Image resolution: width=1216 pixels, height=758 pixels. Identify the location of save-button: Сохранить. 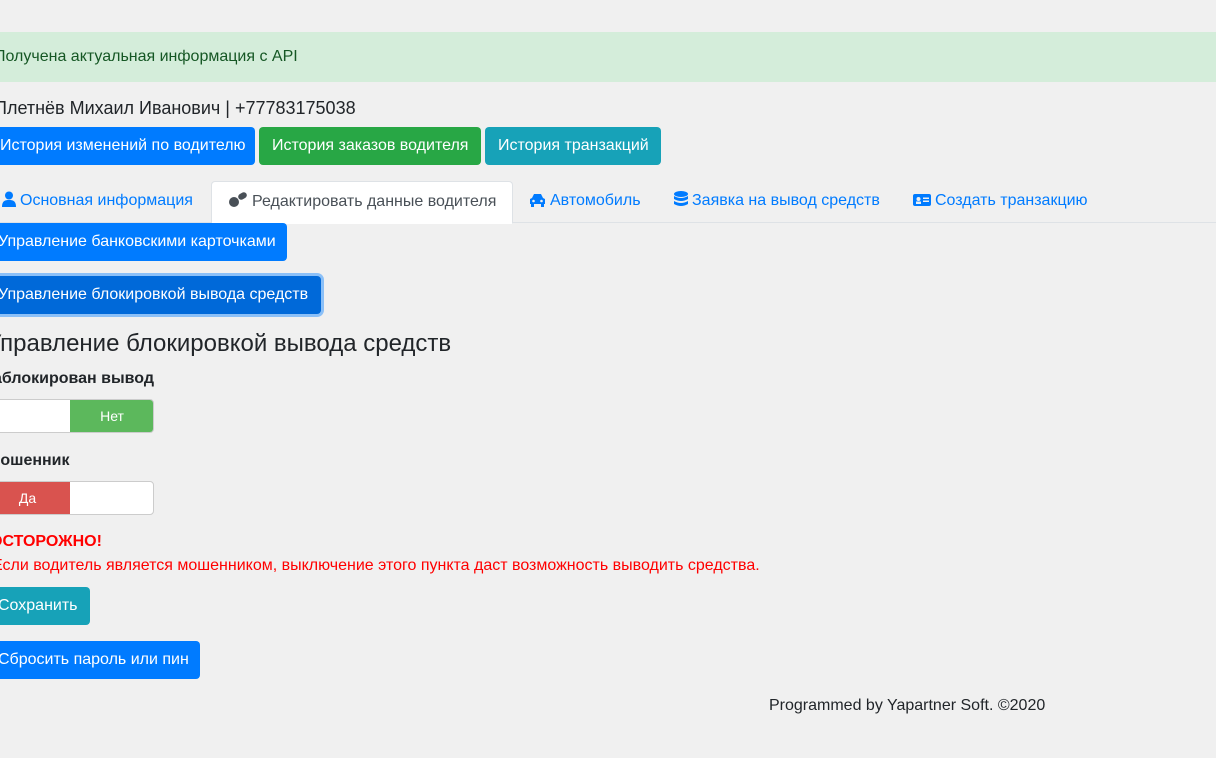
(45, 606).